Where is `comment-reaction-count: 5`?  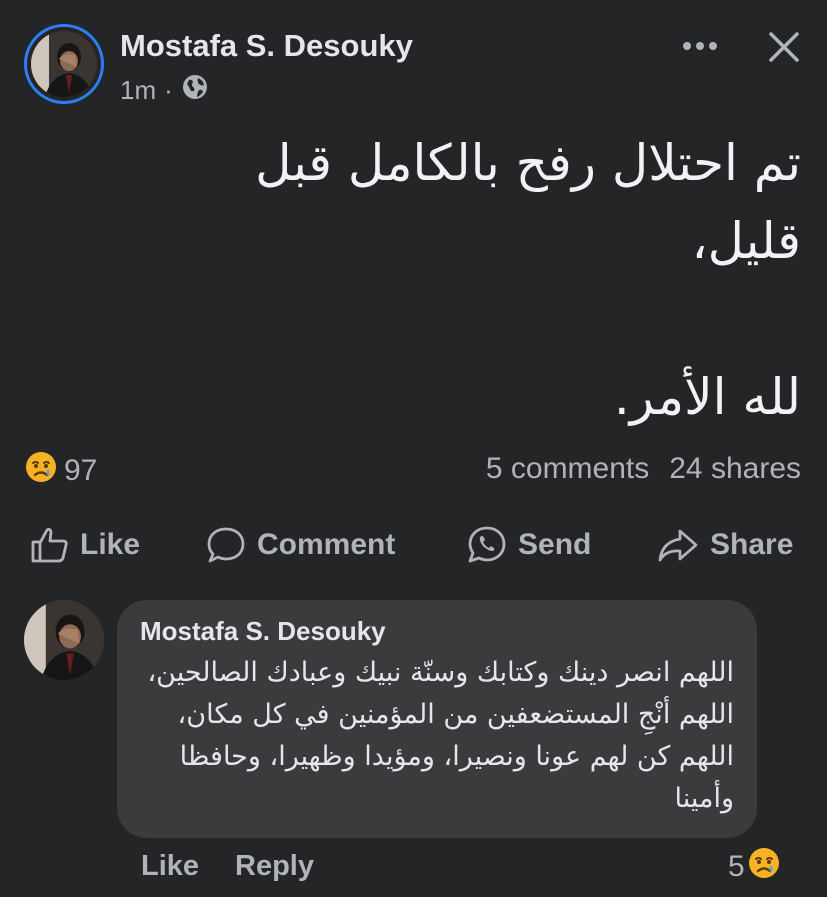 comment-reaction-count: 5 is located at coordinates (736, 866).